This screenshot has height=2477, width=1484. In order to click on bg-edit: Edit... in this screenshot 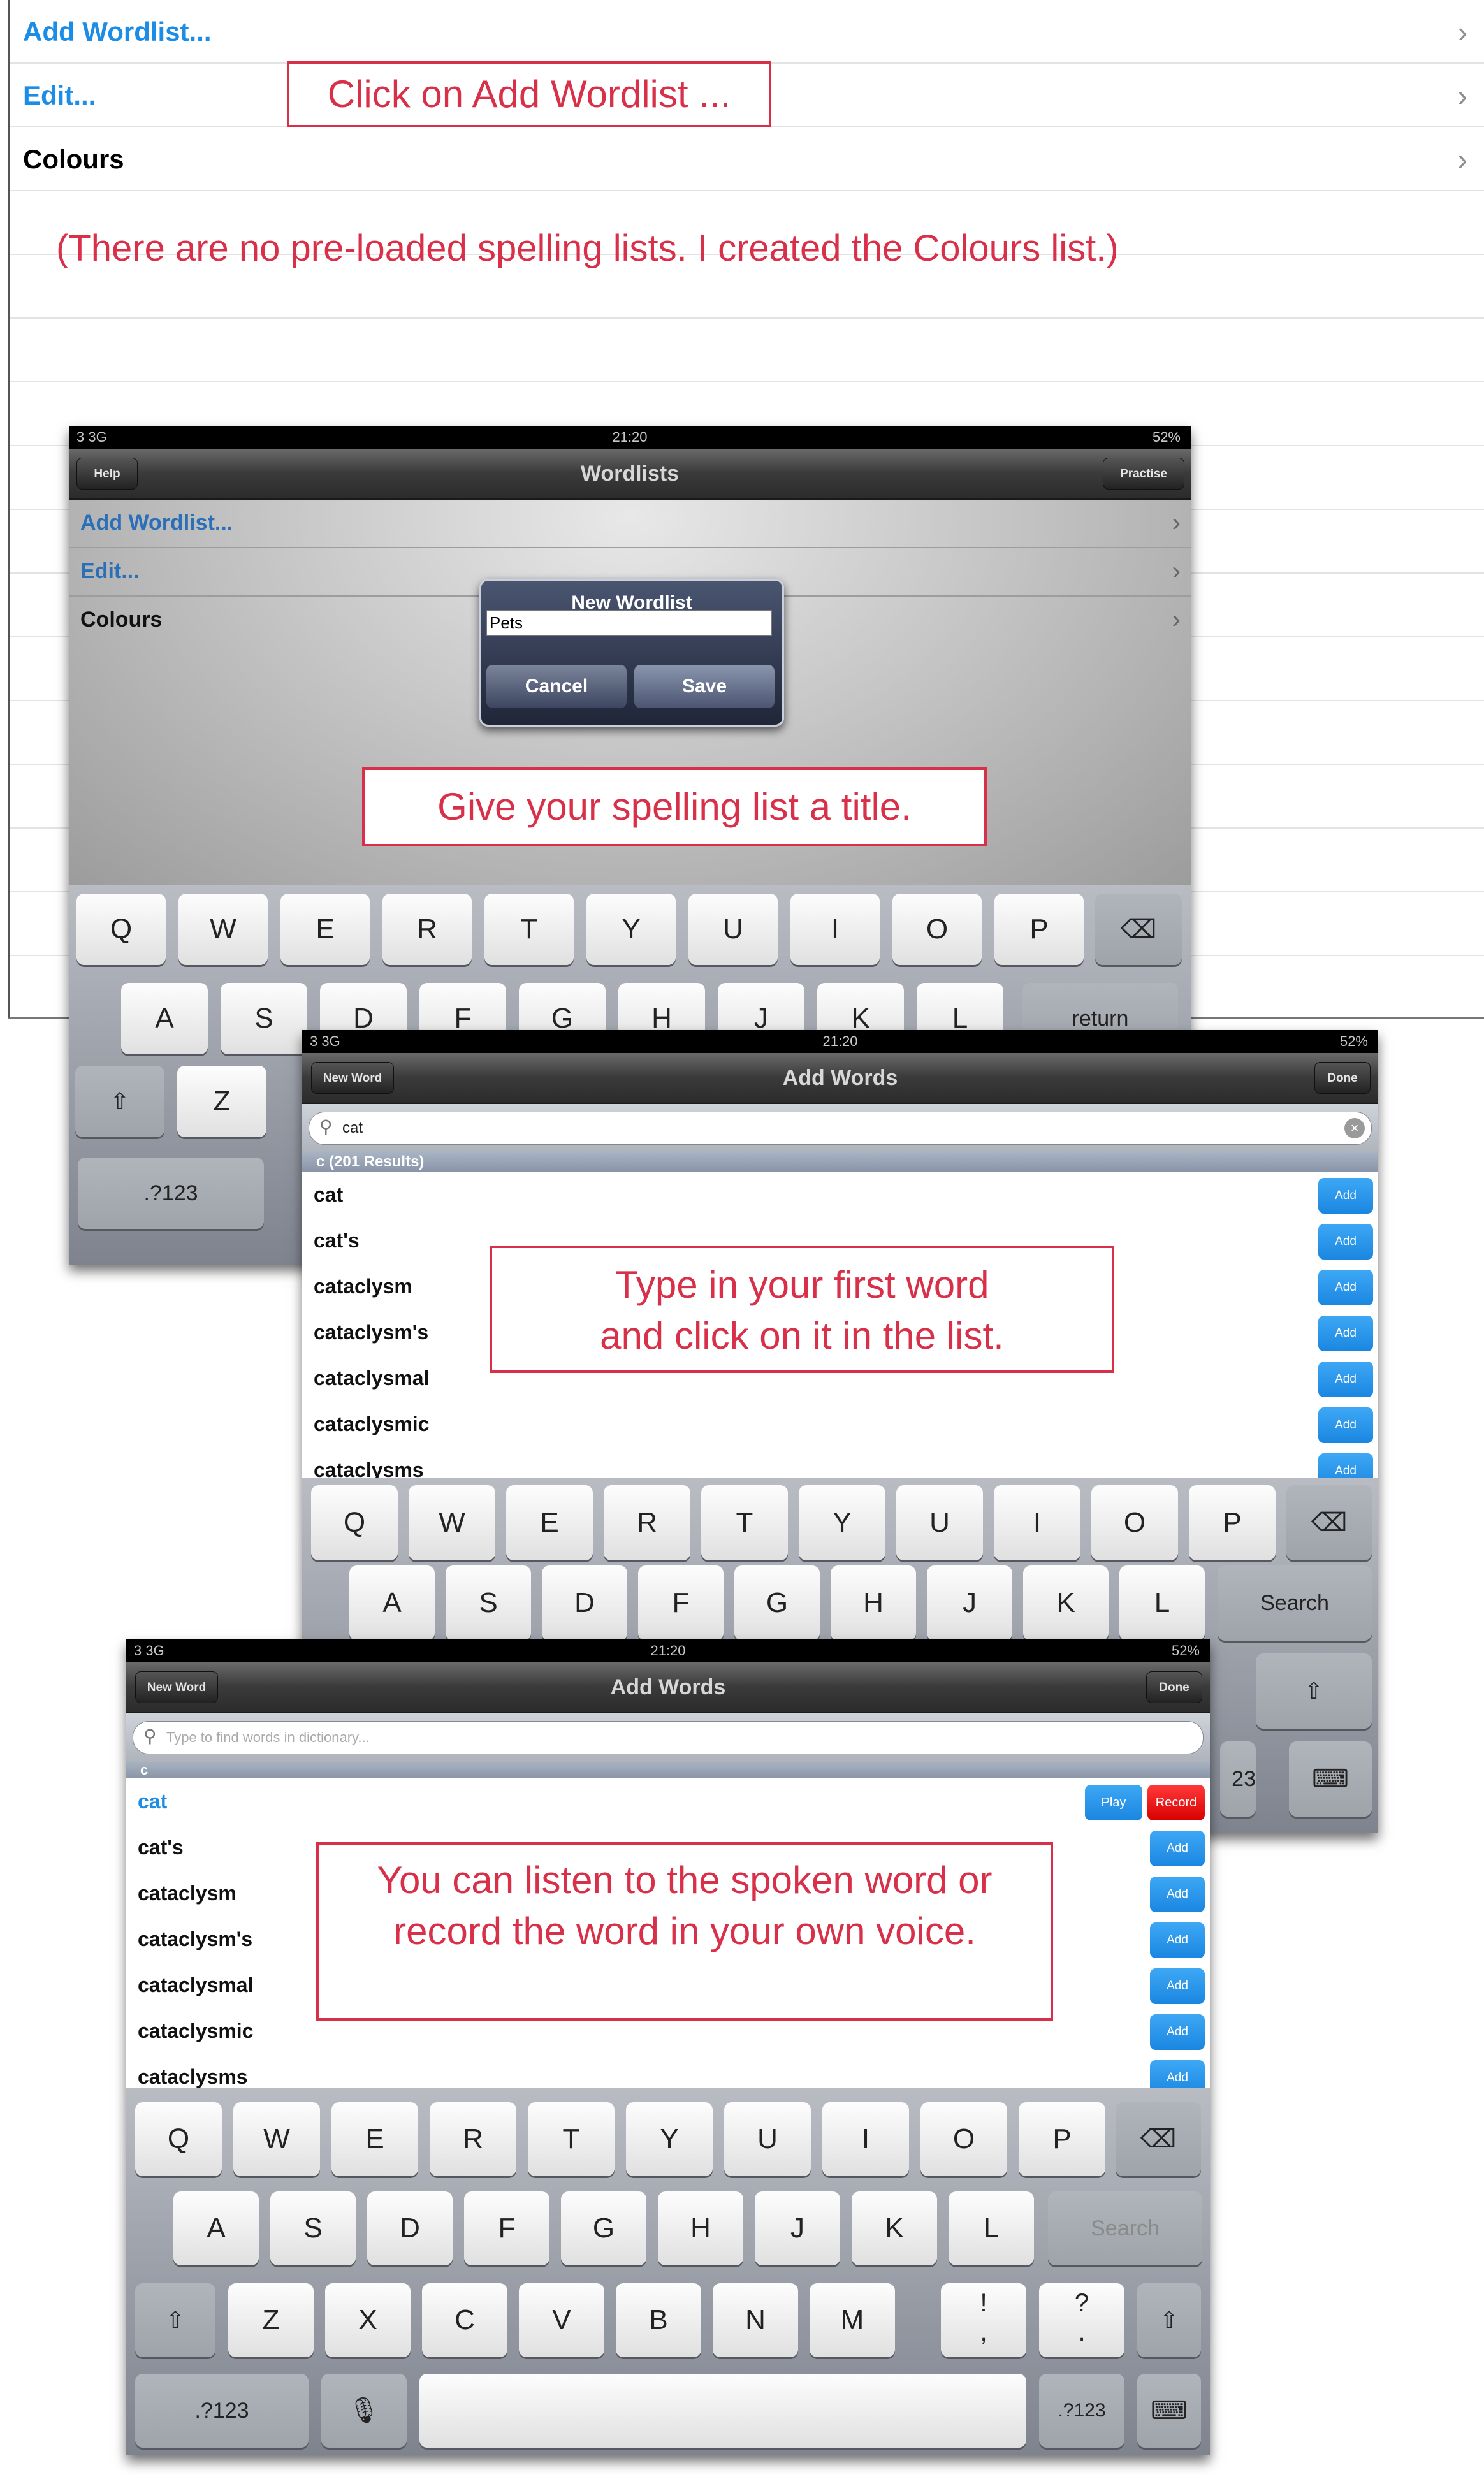, I will do `click(59, 96)`.